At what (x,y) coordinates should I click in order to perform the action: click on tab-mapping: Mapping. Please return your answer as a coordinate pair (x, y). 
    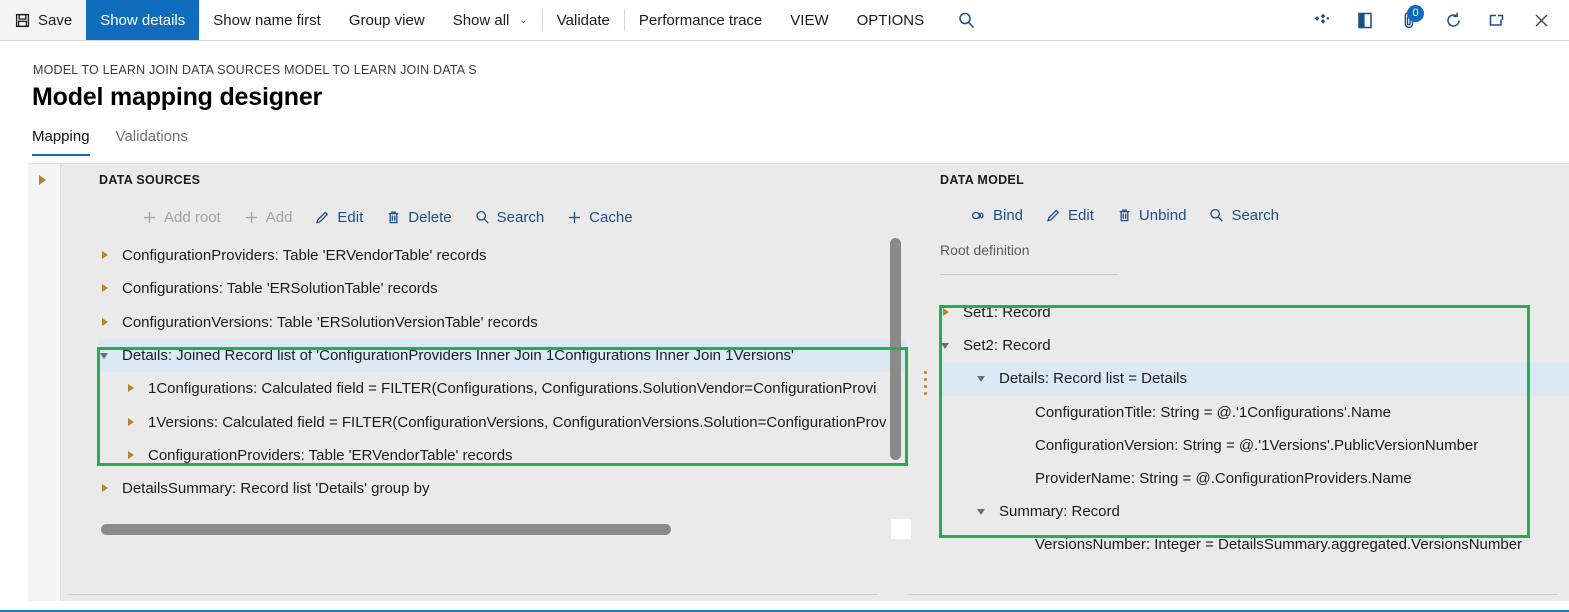
    Looking at the image, I should click on (61, 142).